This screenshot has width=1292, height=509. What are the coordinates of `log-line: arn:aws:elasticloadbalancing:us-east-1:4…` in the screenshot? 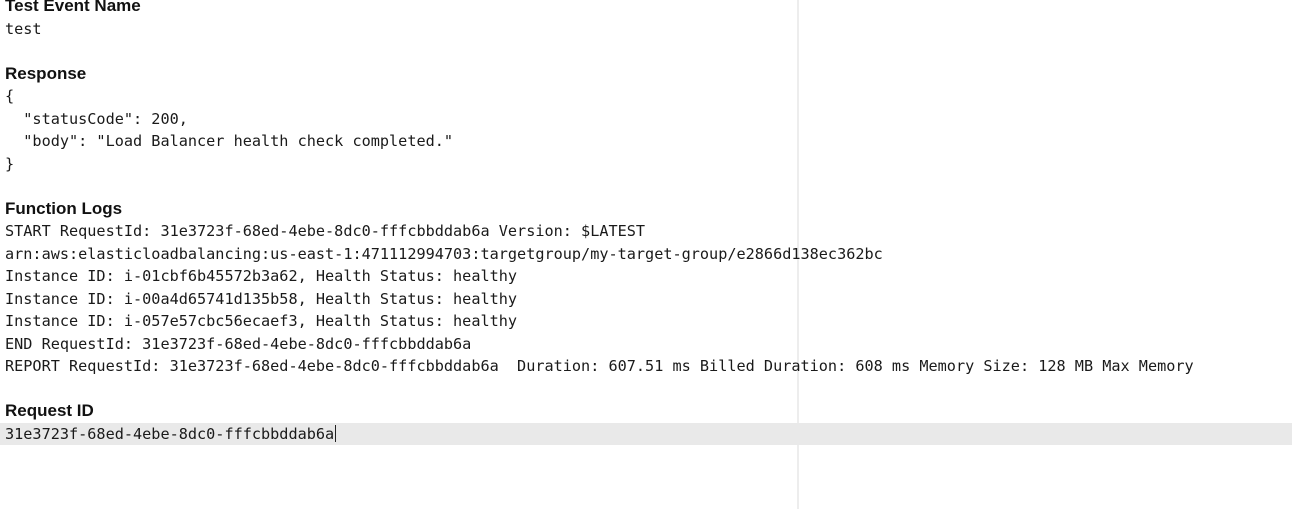 It's located at (444, 253).